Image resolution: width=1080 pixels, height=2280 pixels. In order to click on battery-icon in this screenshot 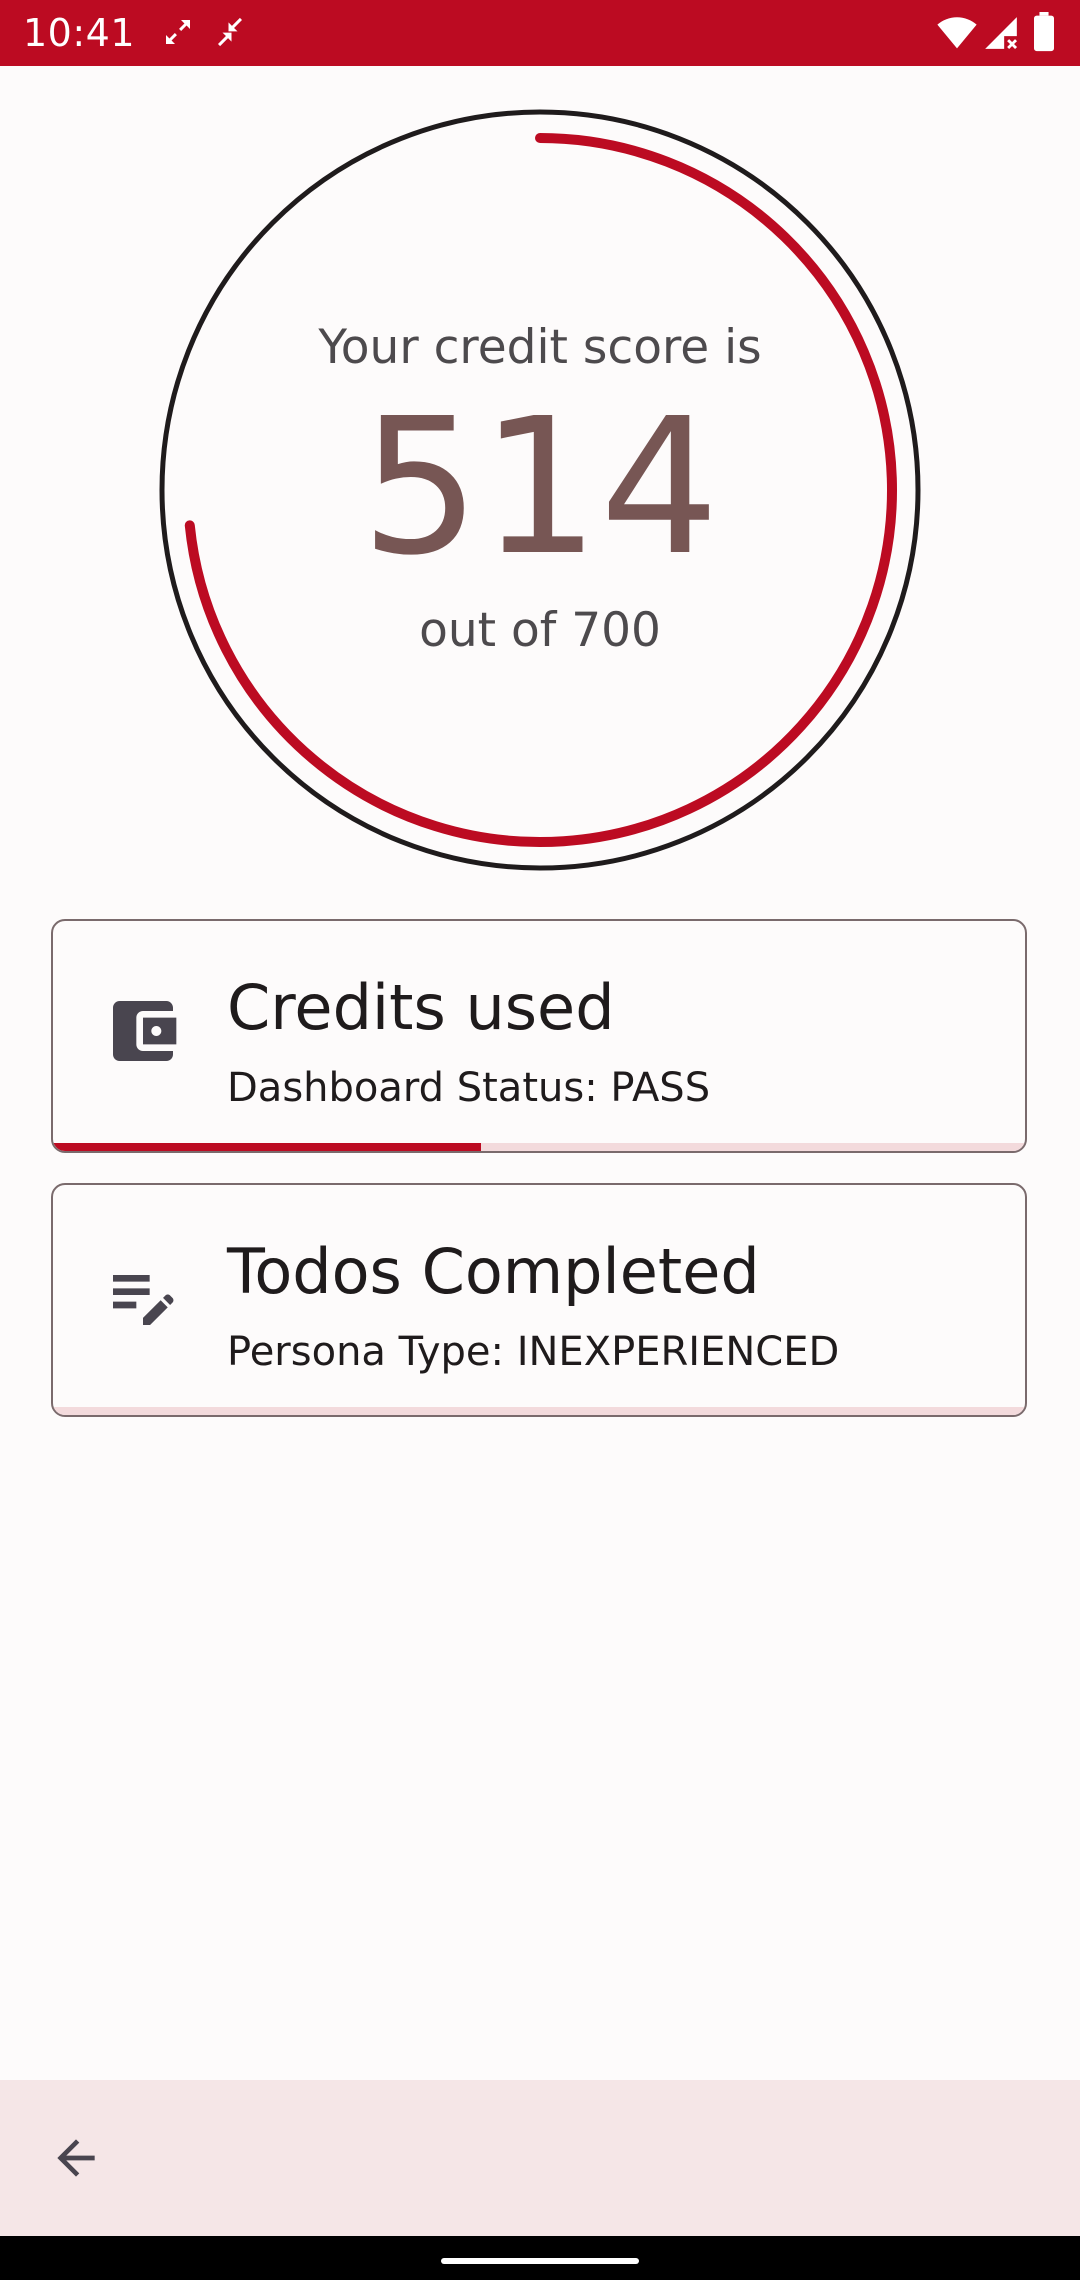, I will do `click(1044, 34)`.